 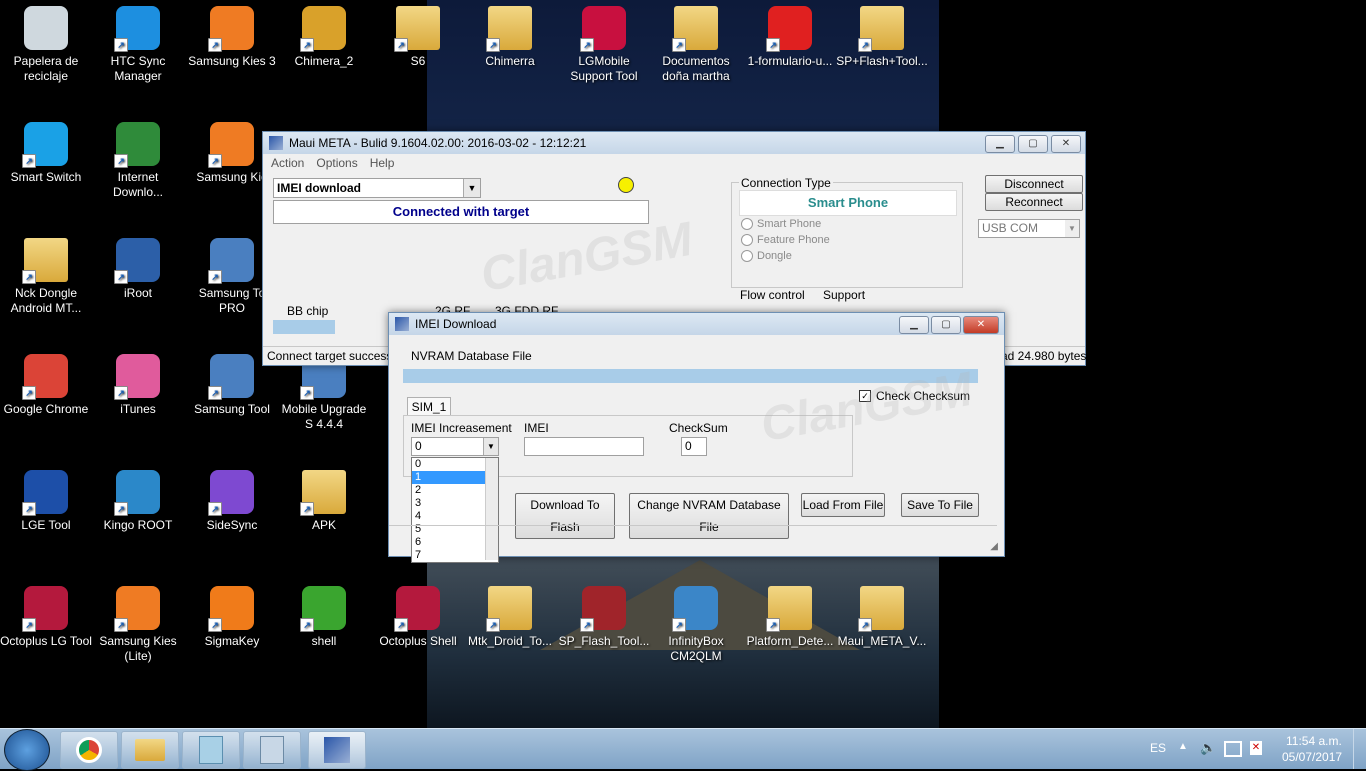 What do you see at coordinates (324, 617) in the screenshot?
I see `desktop-icon: ↗ shell` at bounding box center [324, 617].